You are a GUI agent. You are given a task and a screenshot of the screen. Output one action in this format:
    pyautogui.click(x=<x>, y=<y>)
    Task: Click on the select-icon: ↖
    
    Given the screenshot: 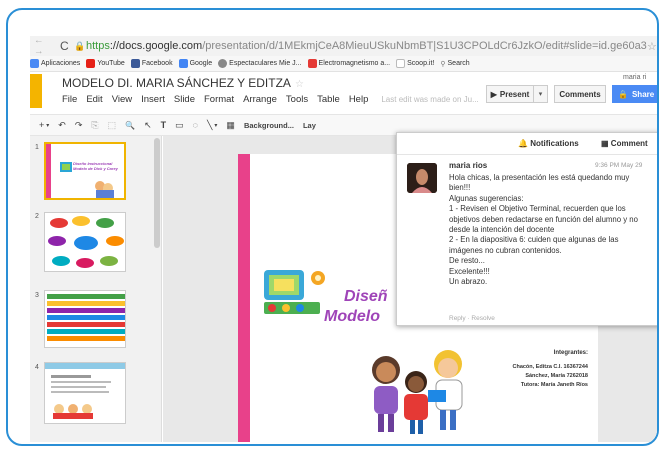 What is the action you would take?
    pyautogui.click(x=148, y=125)
    